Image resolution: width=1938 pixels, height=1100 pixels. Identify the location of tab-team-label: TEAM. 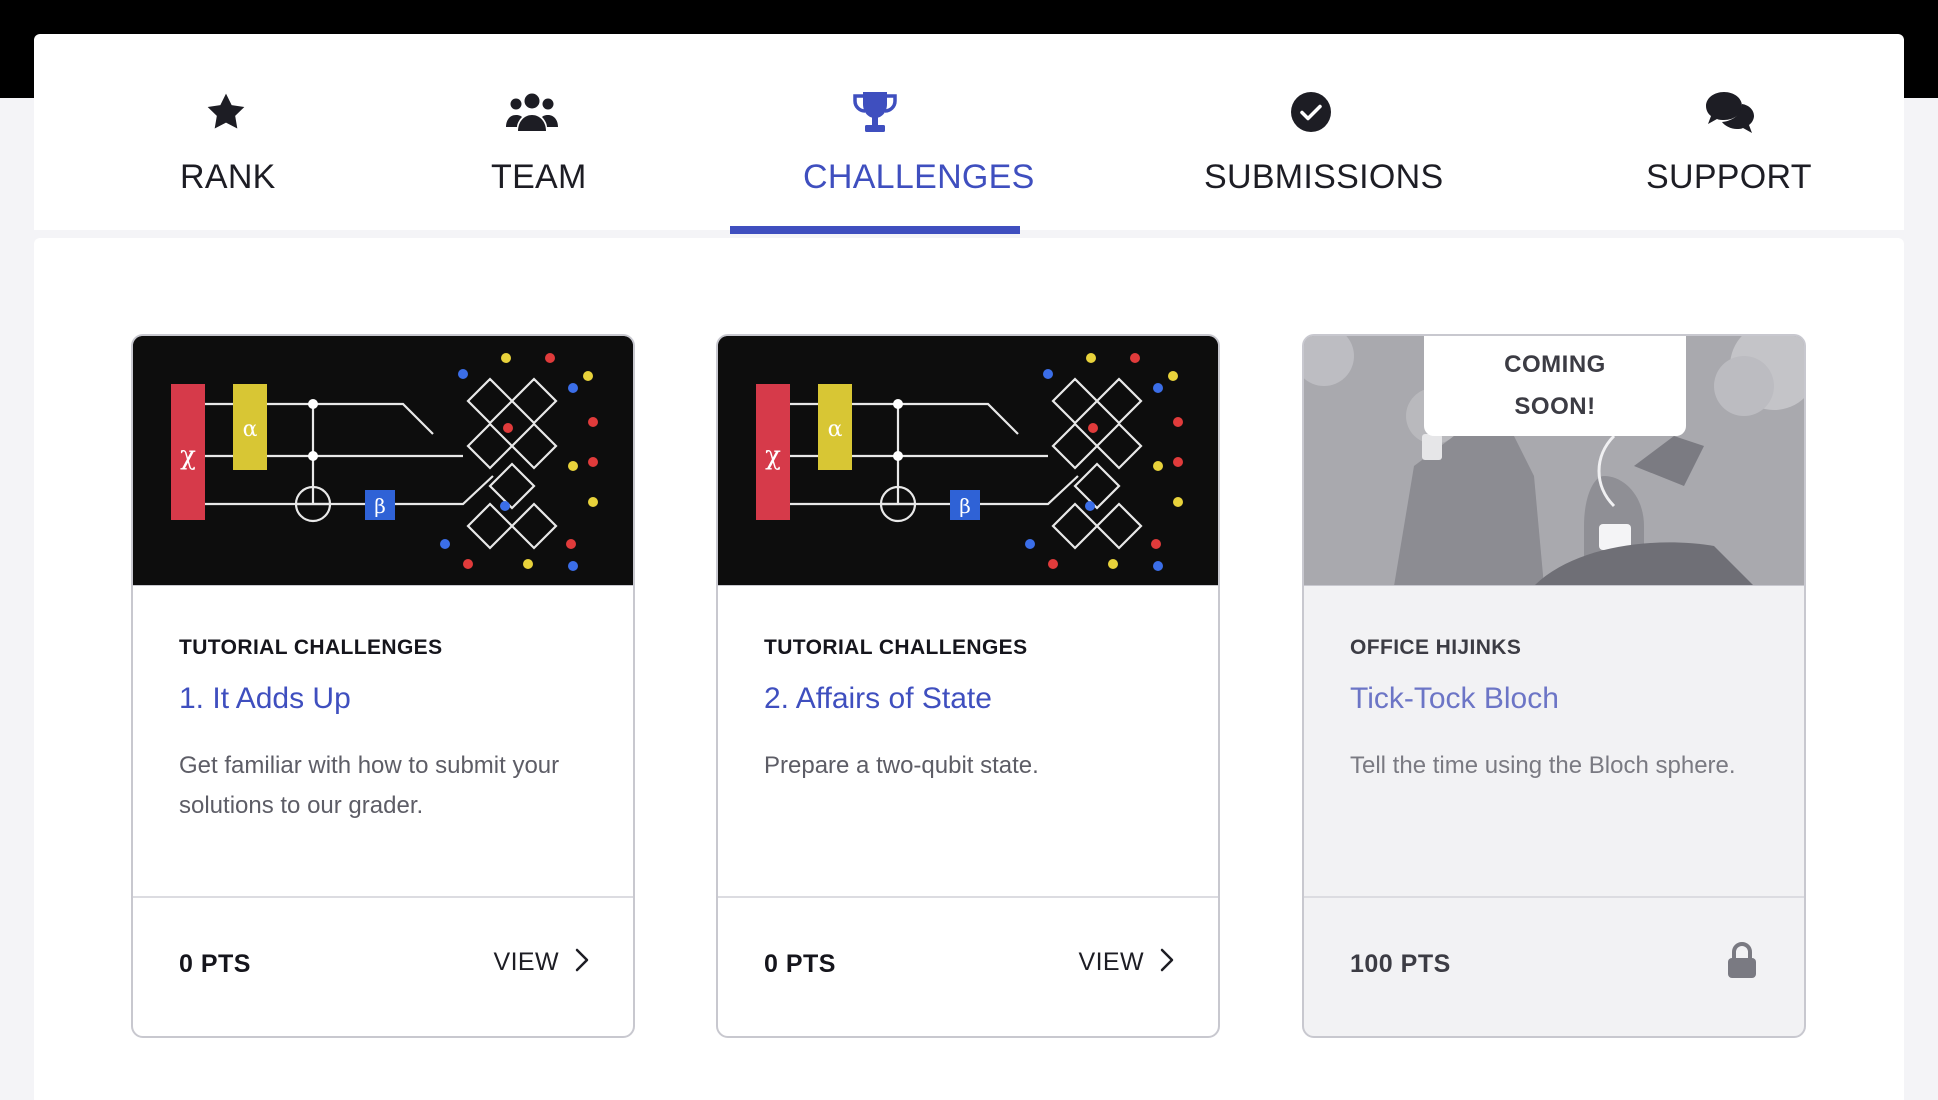
(539, 177).